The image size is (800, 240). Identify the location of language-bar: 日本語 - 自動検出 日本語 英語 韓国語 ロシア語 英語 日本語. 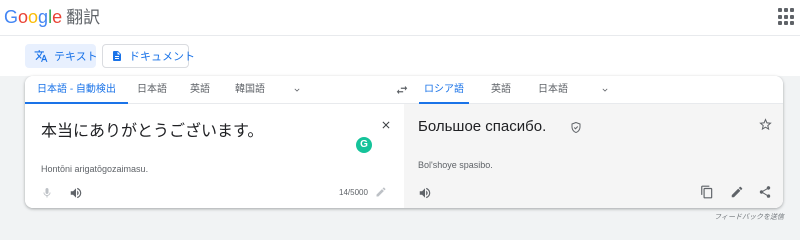
(404, 90).